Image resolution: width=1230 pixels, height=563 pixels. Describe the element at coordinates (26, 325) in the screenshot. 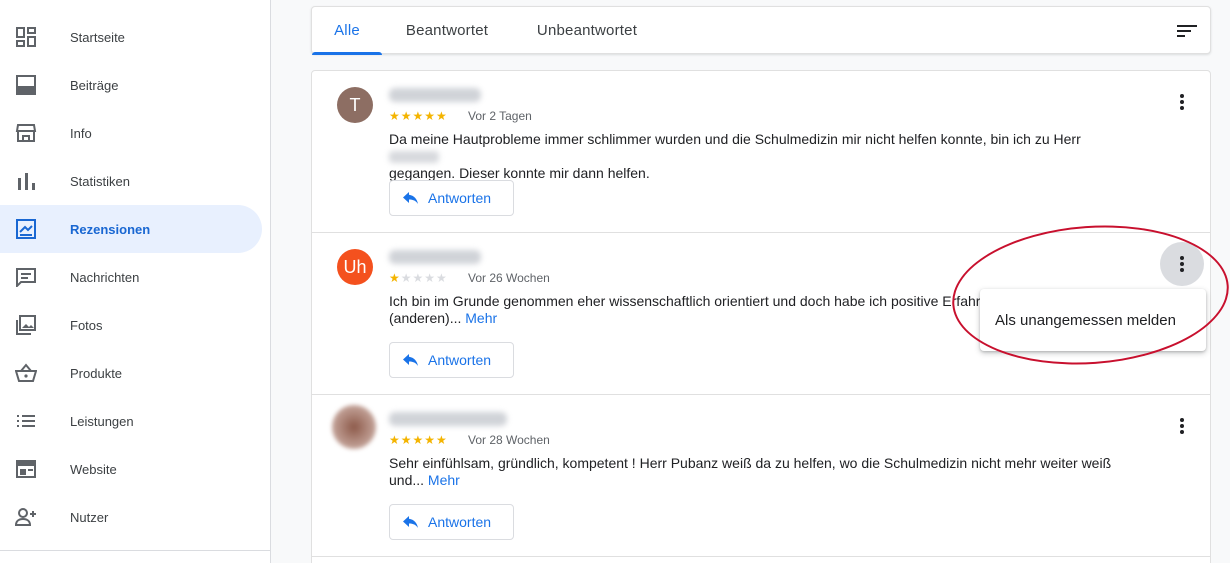

I see `photo-icon` at that location.